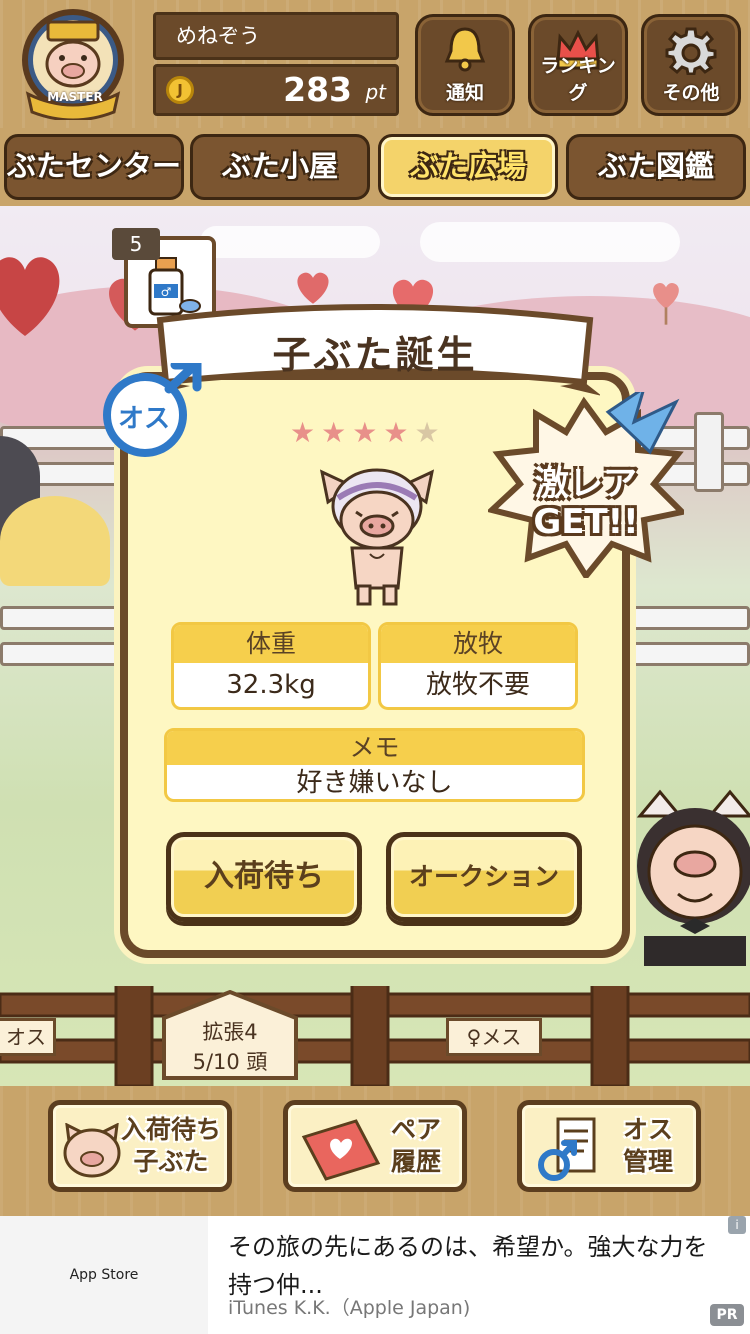 This screenshot has height=1334, width=750. Describe the element at coordinates (465, 49) in the screenshot. I see `bell-icon` at that location.